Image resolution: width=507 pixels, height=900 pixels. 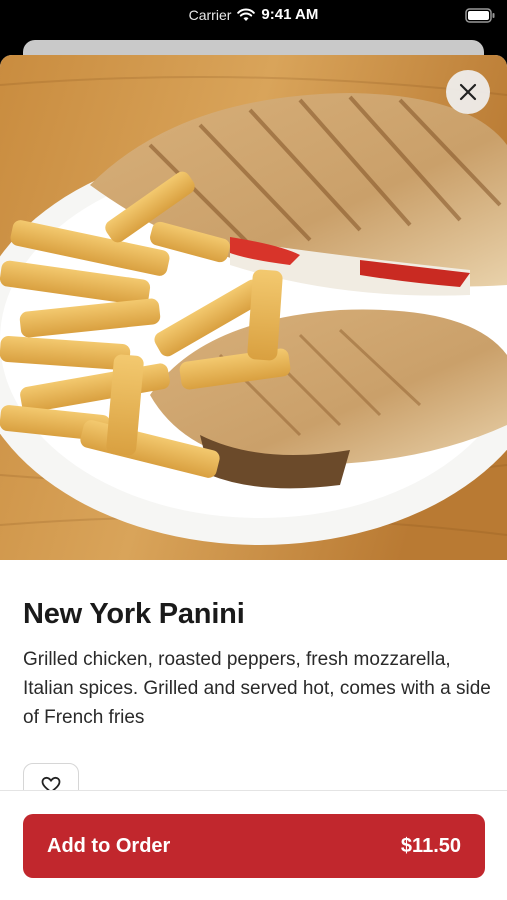 What do you see at coordinates (109, 845) in the screenshot?
I see `add-to-order-label: Add to Order` at bounding box center [109, 845].